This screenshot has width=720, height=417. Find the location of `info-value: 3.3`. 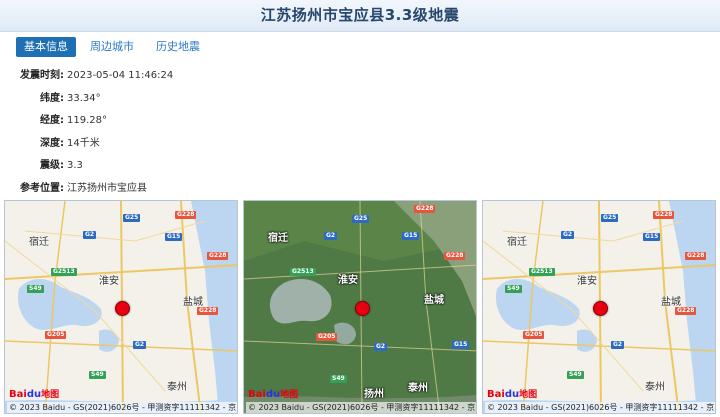

info-value: 3.3 is located at coordinates (75, 165).